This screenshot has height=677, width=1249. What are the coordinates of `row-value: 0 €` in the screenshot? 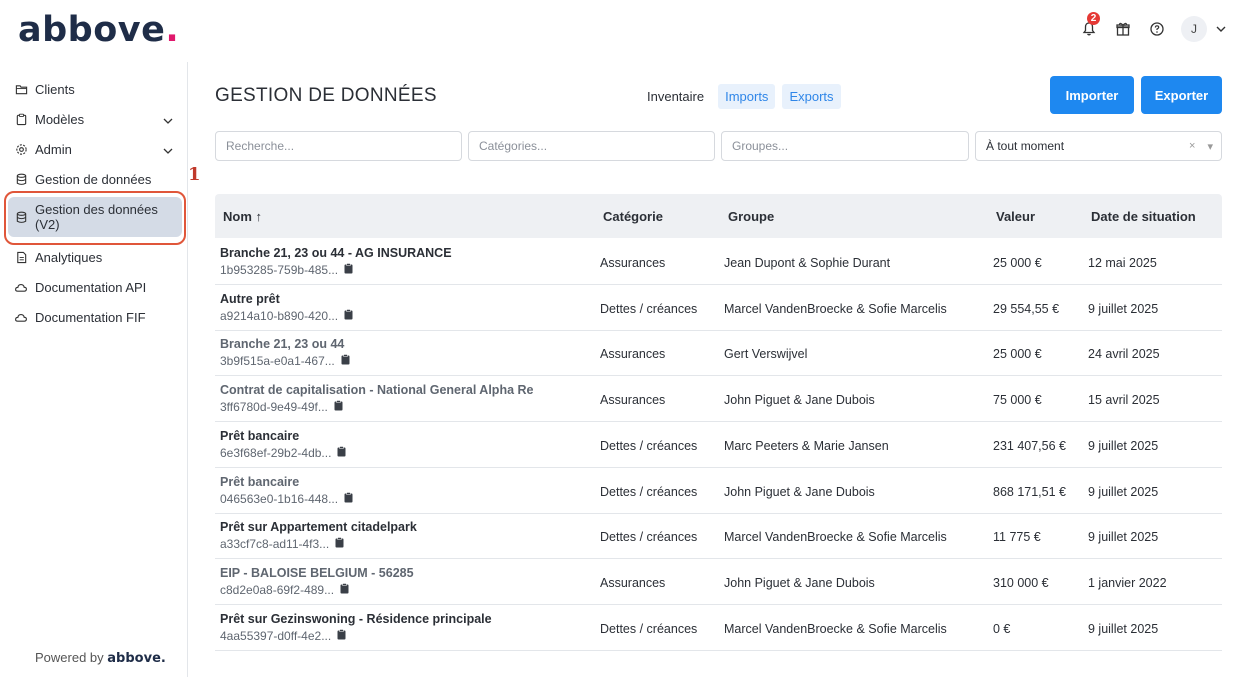 It's located at (1002, 628).